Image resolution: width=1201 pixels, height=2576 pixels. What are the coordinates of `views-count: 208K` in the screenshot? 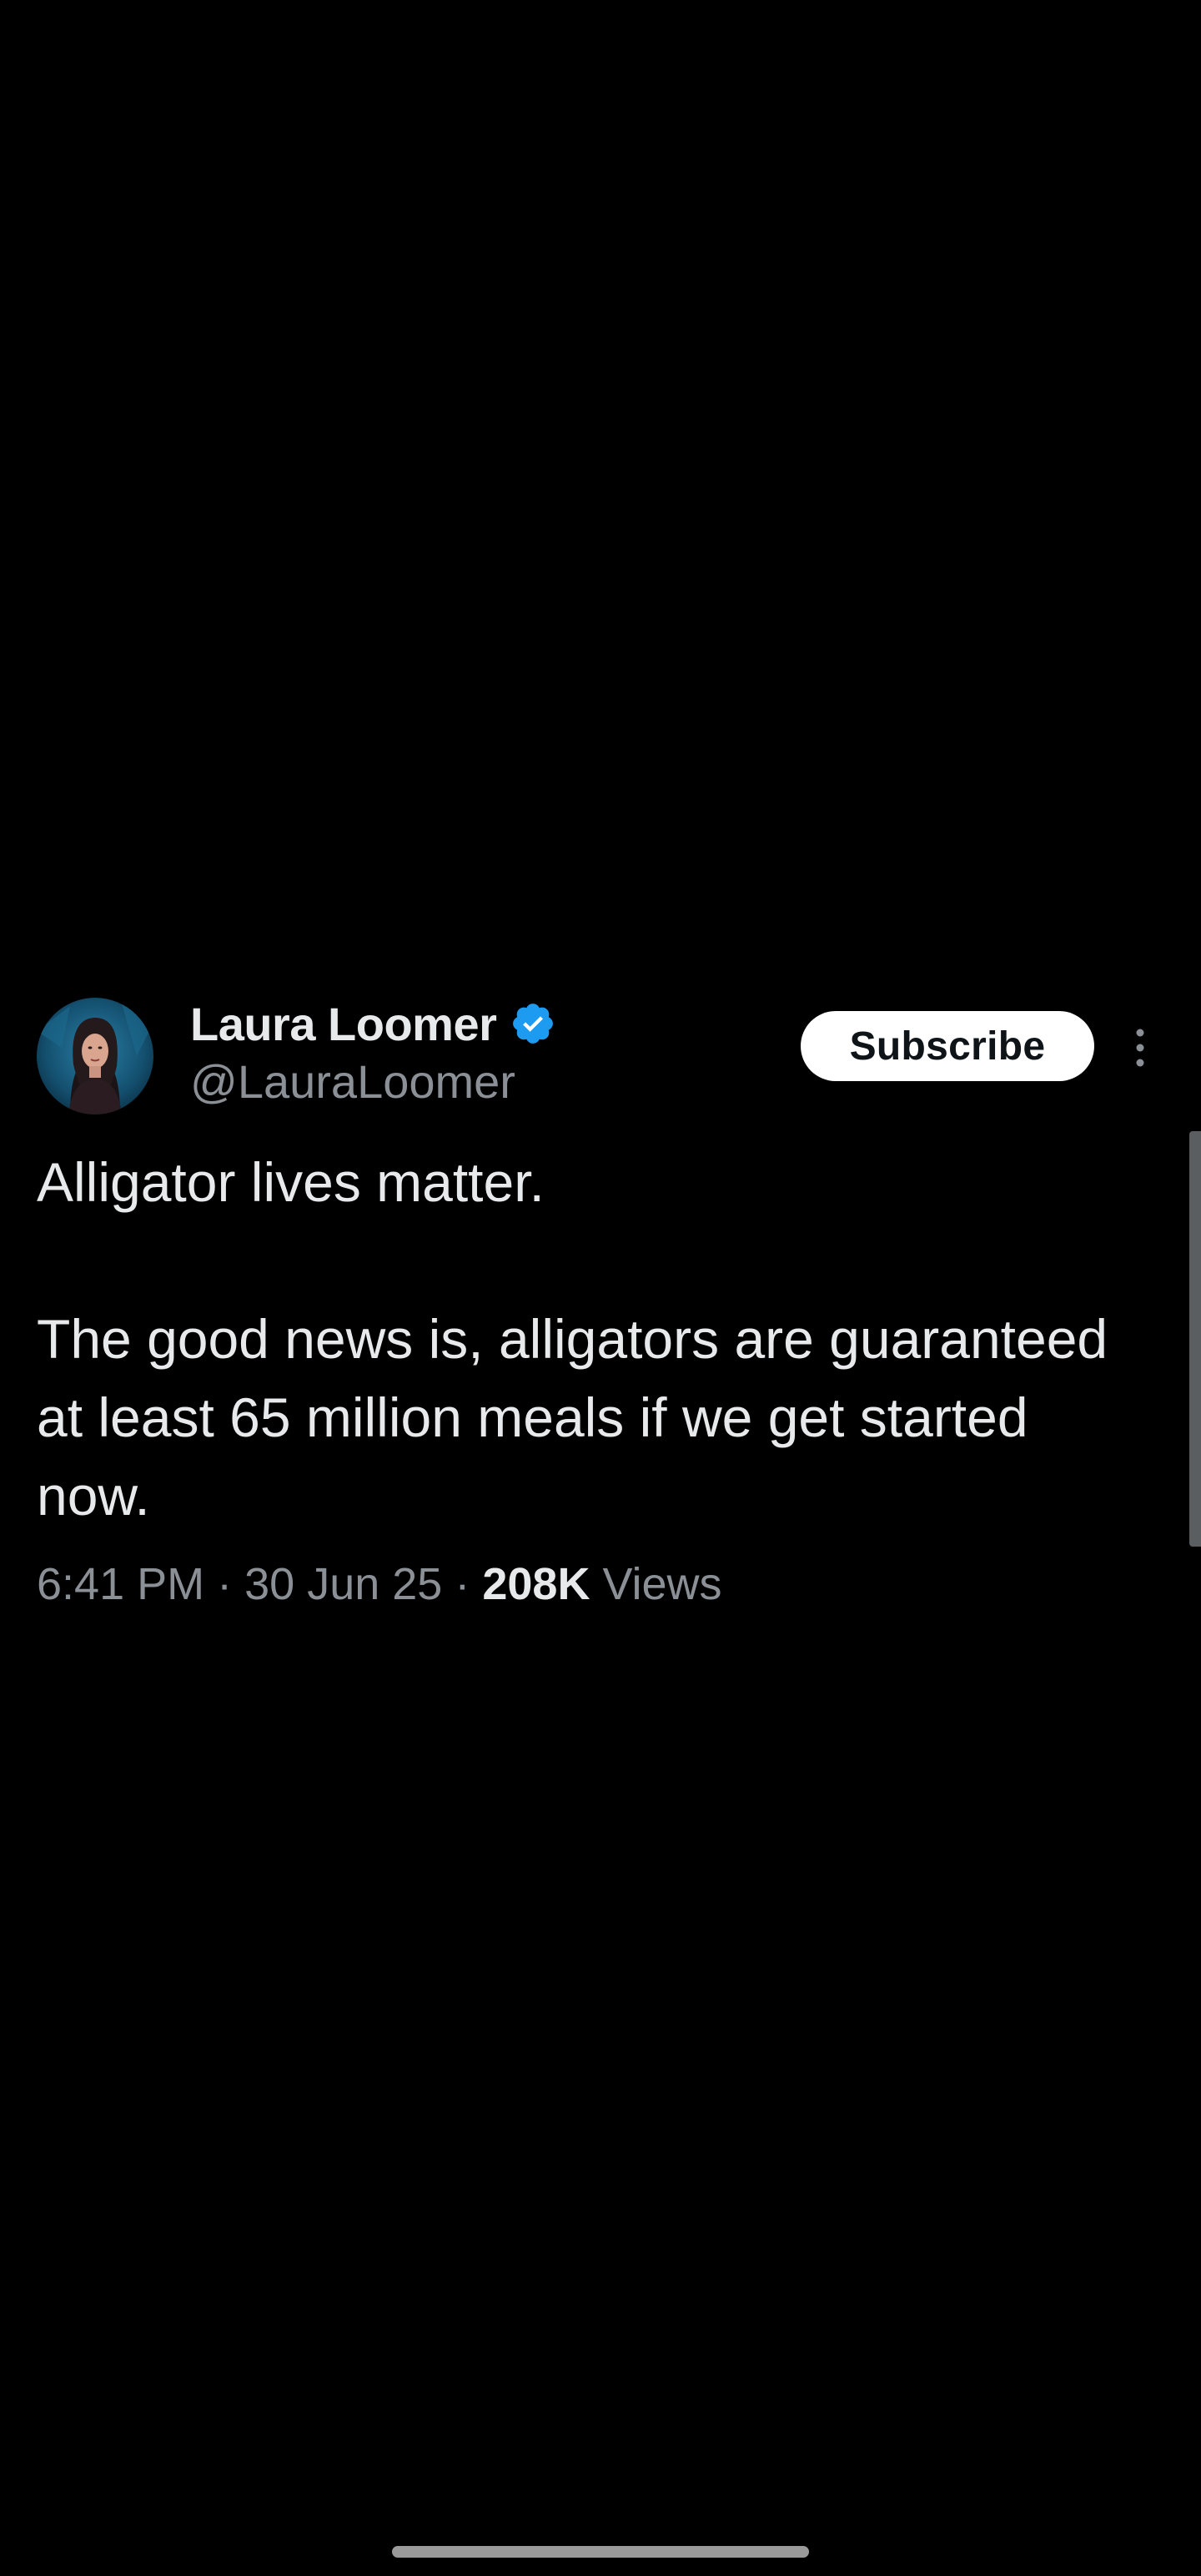 It's located at (536, 1584).